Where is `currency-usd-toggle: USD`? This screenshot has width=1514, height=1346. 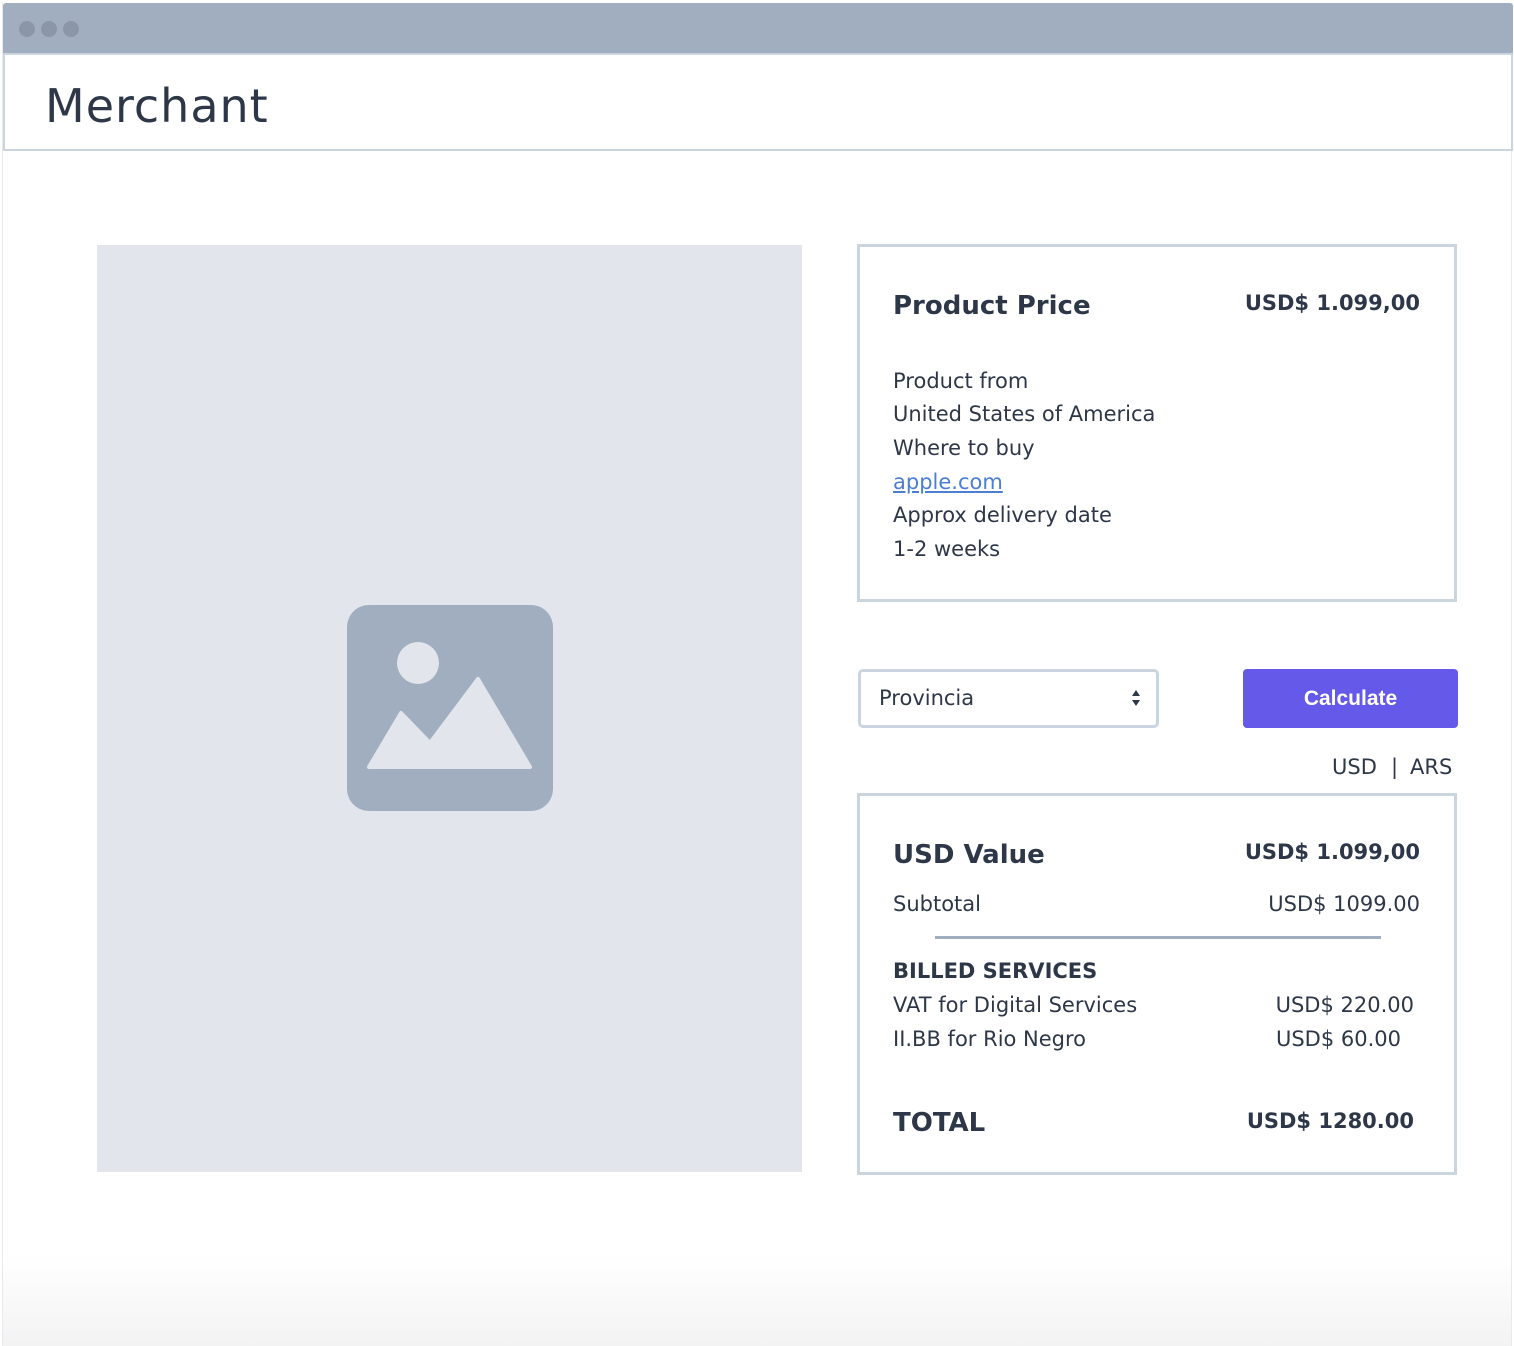
currency-usd-toggle: USD is located at coordinates (1354, 767).